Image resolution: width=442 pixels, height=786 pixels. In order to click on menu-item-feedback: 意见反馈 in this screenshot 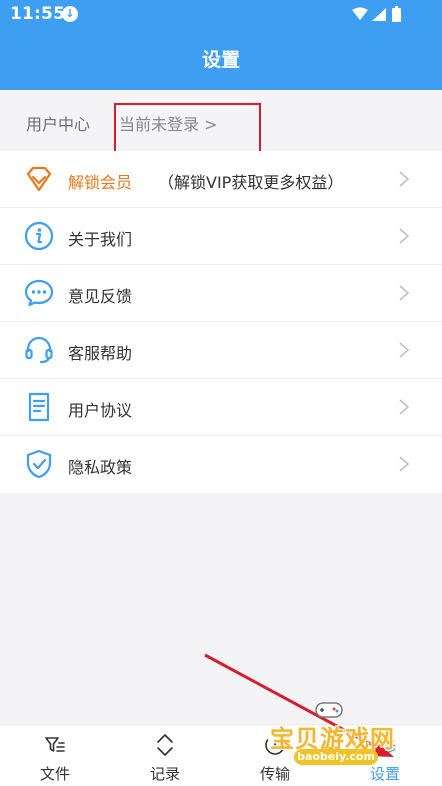, I will do `click(221, 293)`.